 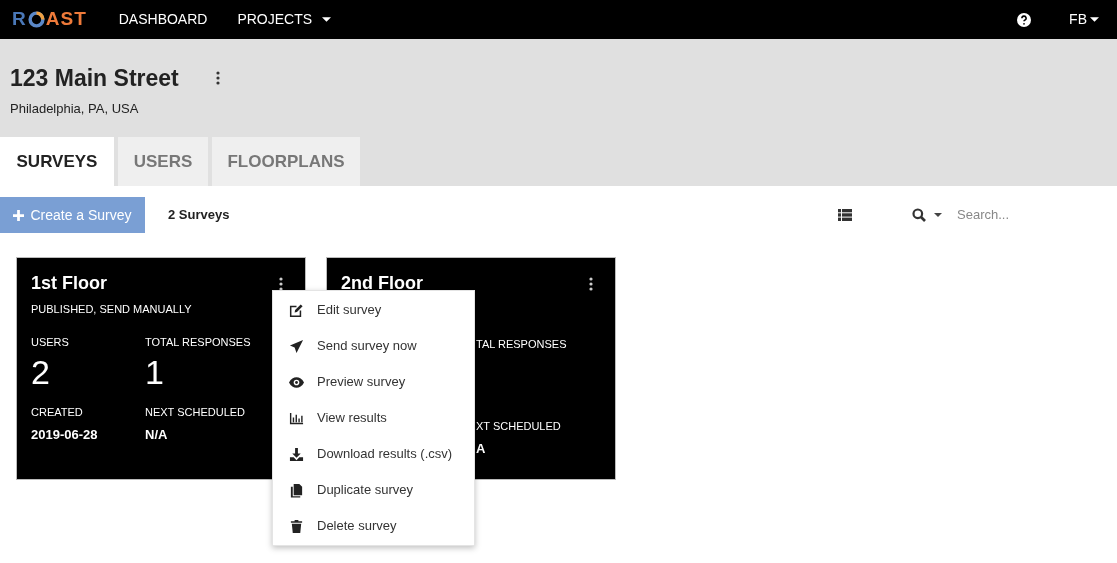 I want to click on stat-value: 2, so click(x=41, y=372).